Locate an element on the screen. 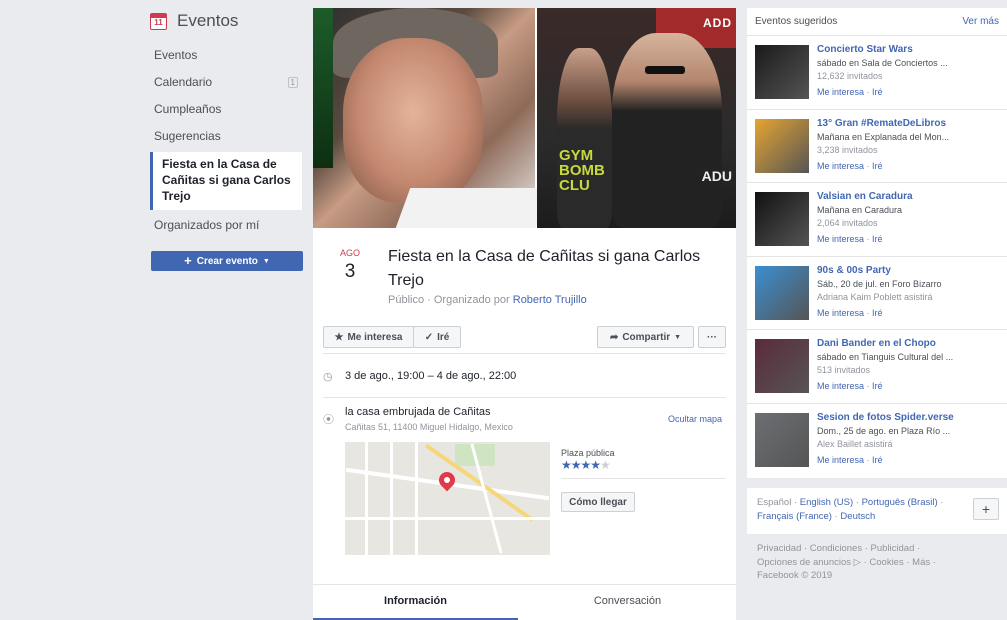  create-event-button: + Crear evento ▼ is located at coordinates (227, 261).